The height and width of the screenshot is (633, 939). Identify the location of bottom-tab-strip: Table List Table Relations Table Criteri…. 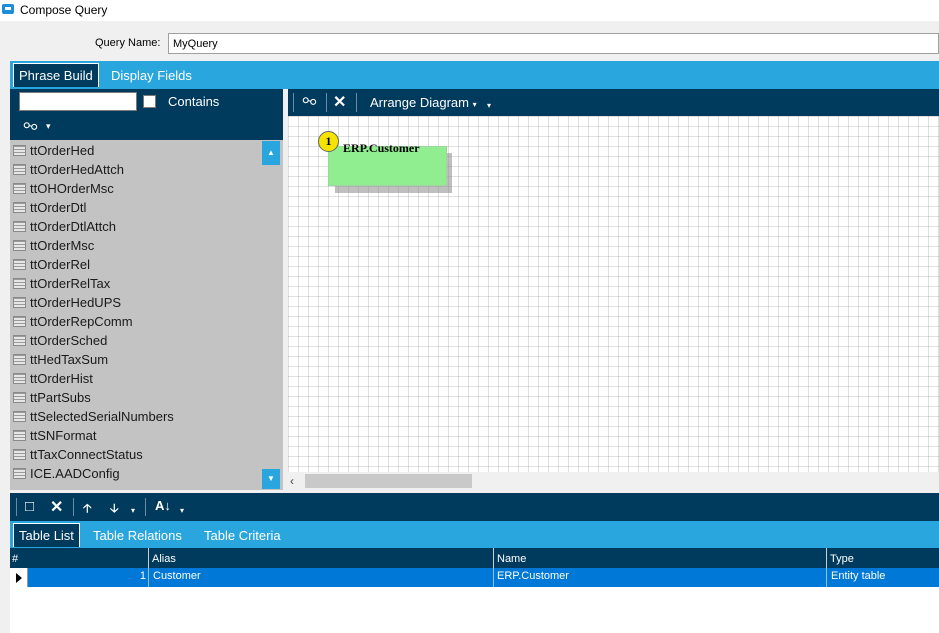
(474, 534).